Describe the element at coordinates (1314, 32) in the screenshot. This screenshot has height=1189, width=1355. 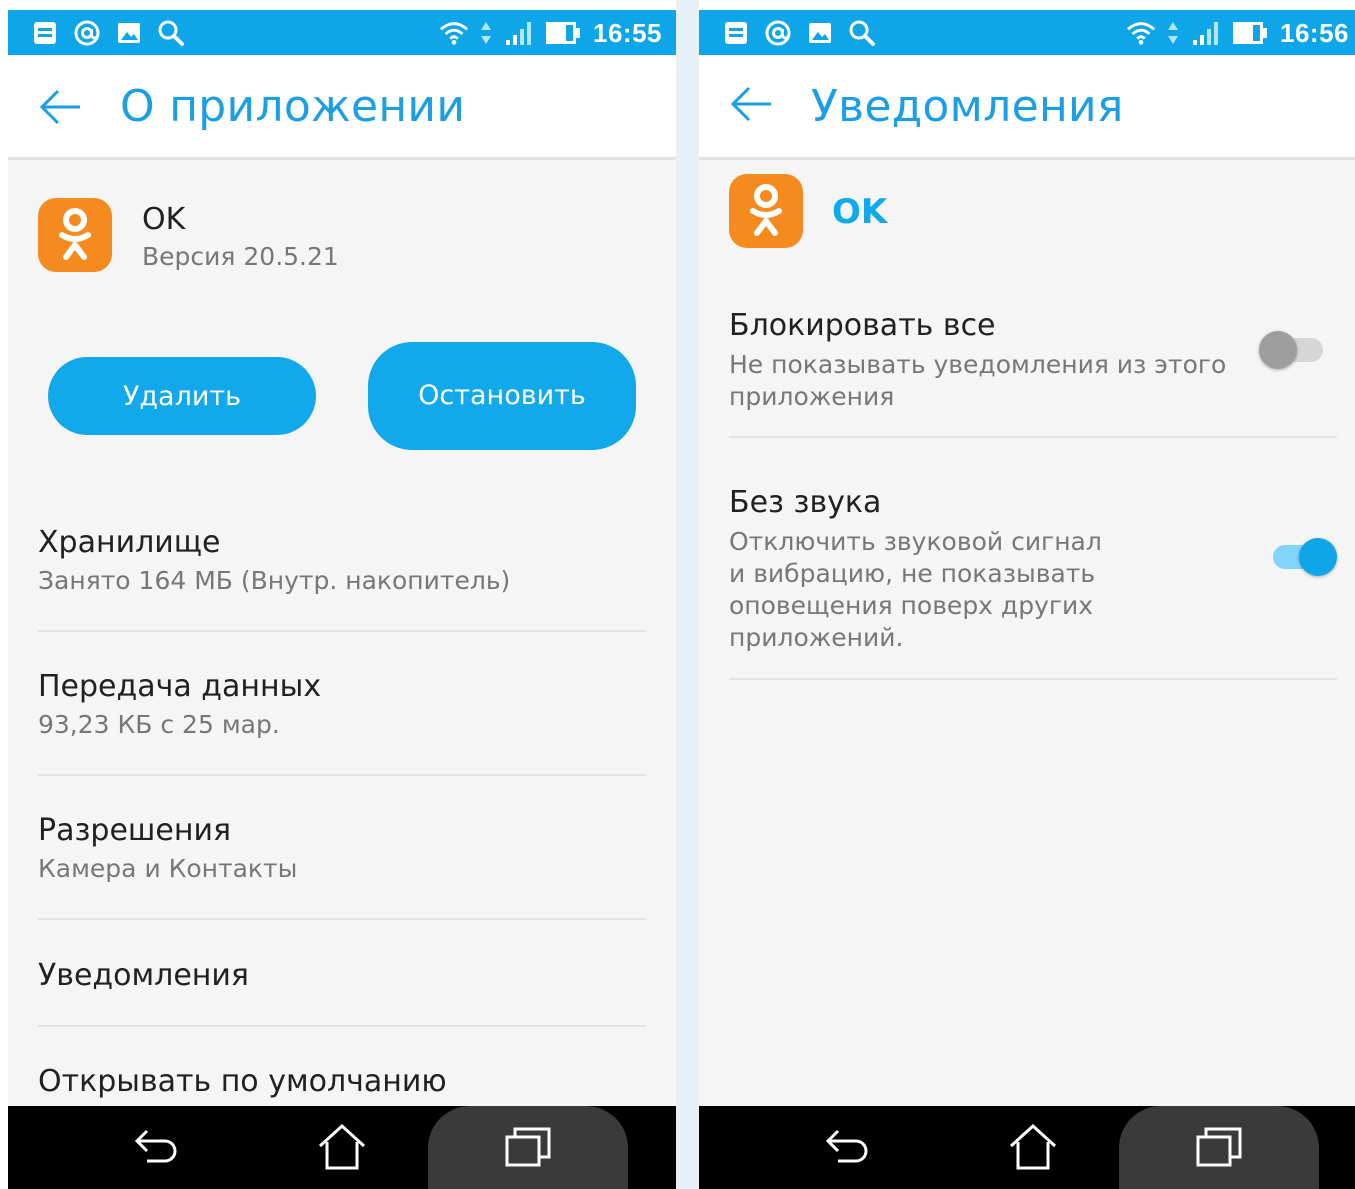
I see `status-time: 16:56` at that location.